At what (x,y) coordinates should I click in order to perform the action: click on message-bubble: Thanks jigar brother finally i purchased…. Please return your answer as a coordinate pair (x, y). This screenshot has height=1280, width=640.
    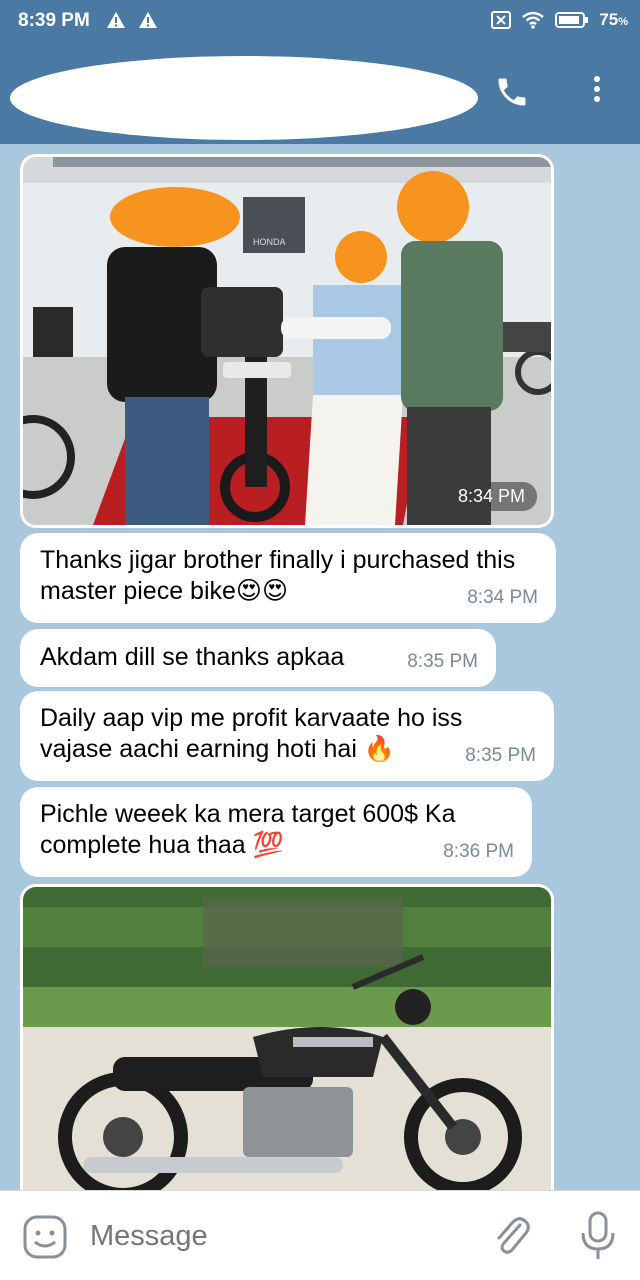
    Looking at the image, I should click on (288, 578).